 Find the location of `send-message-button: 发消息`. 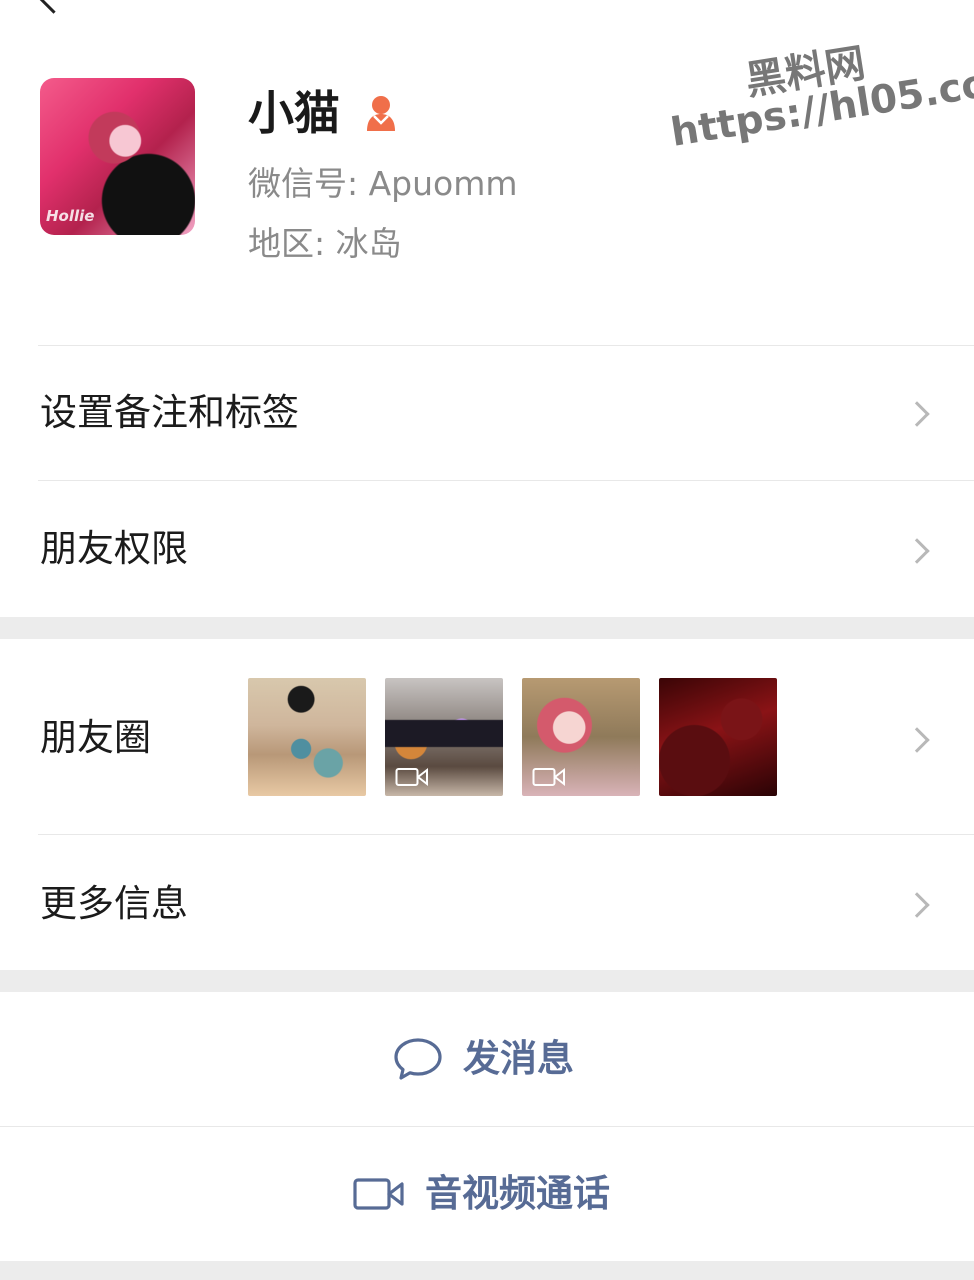

send-message-button: 发消息 is located at coordinates (487, 1059).